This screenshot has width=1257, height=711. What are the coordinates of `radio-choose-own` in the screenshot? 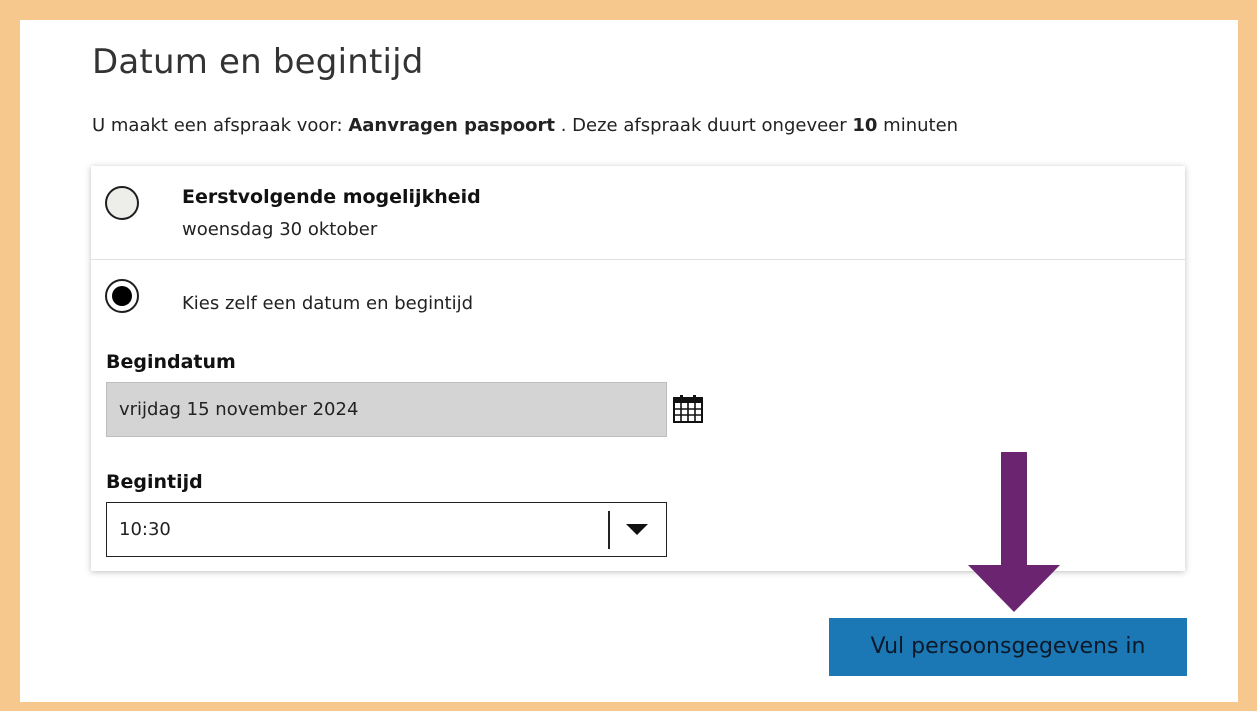 It's located at (122, 296).